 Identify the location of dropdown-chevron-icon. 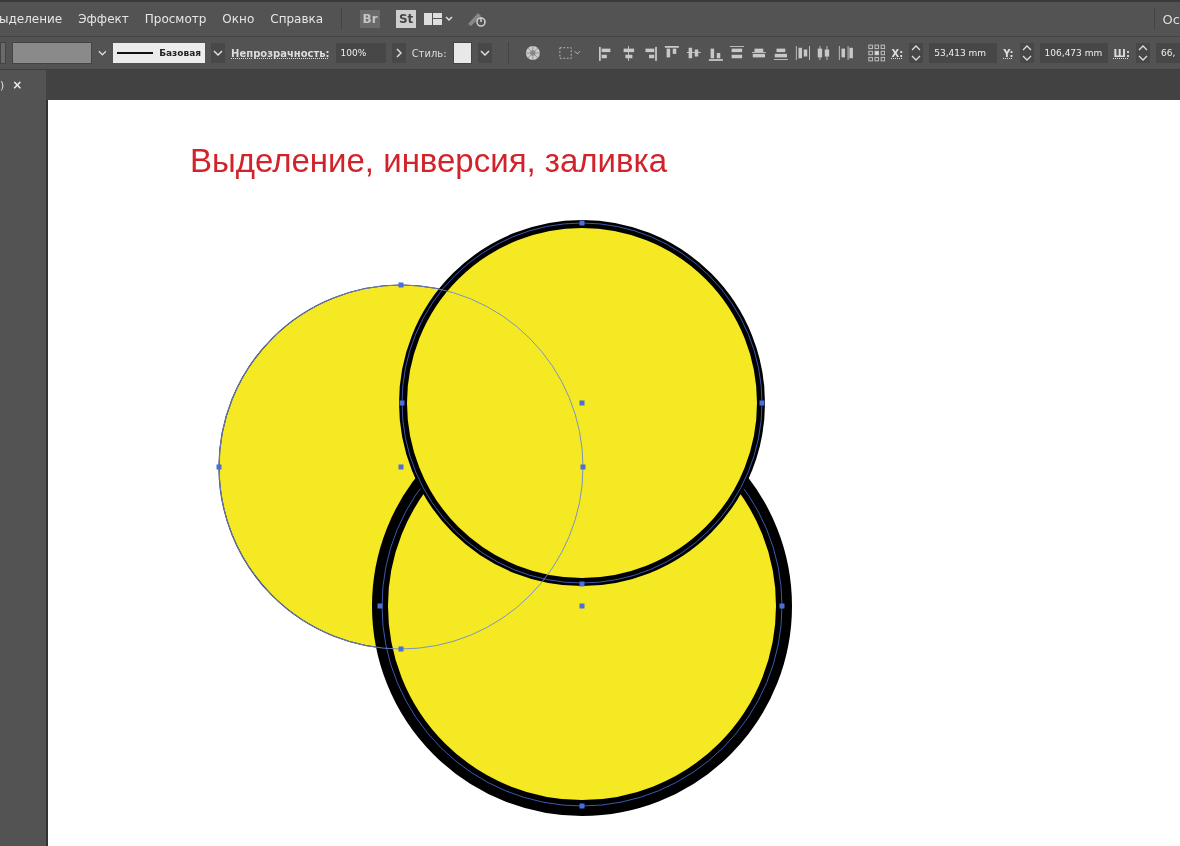
(103, 53).